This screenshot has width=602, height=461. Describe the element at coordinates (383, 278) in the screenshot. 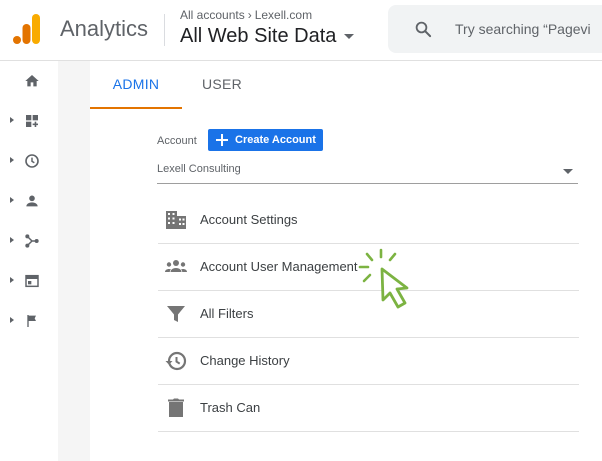

I see `click-cursor-icon` at that location.